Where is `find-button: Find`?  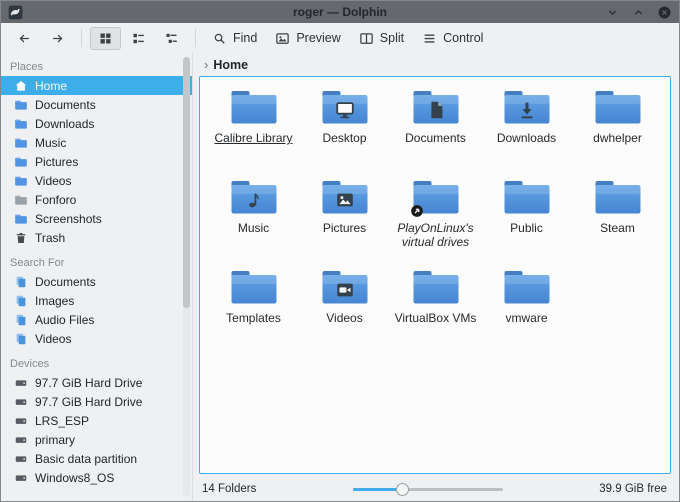 find-button: Find is located at coordinates (234, 38).